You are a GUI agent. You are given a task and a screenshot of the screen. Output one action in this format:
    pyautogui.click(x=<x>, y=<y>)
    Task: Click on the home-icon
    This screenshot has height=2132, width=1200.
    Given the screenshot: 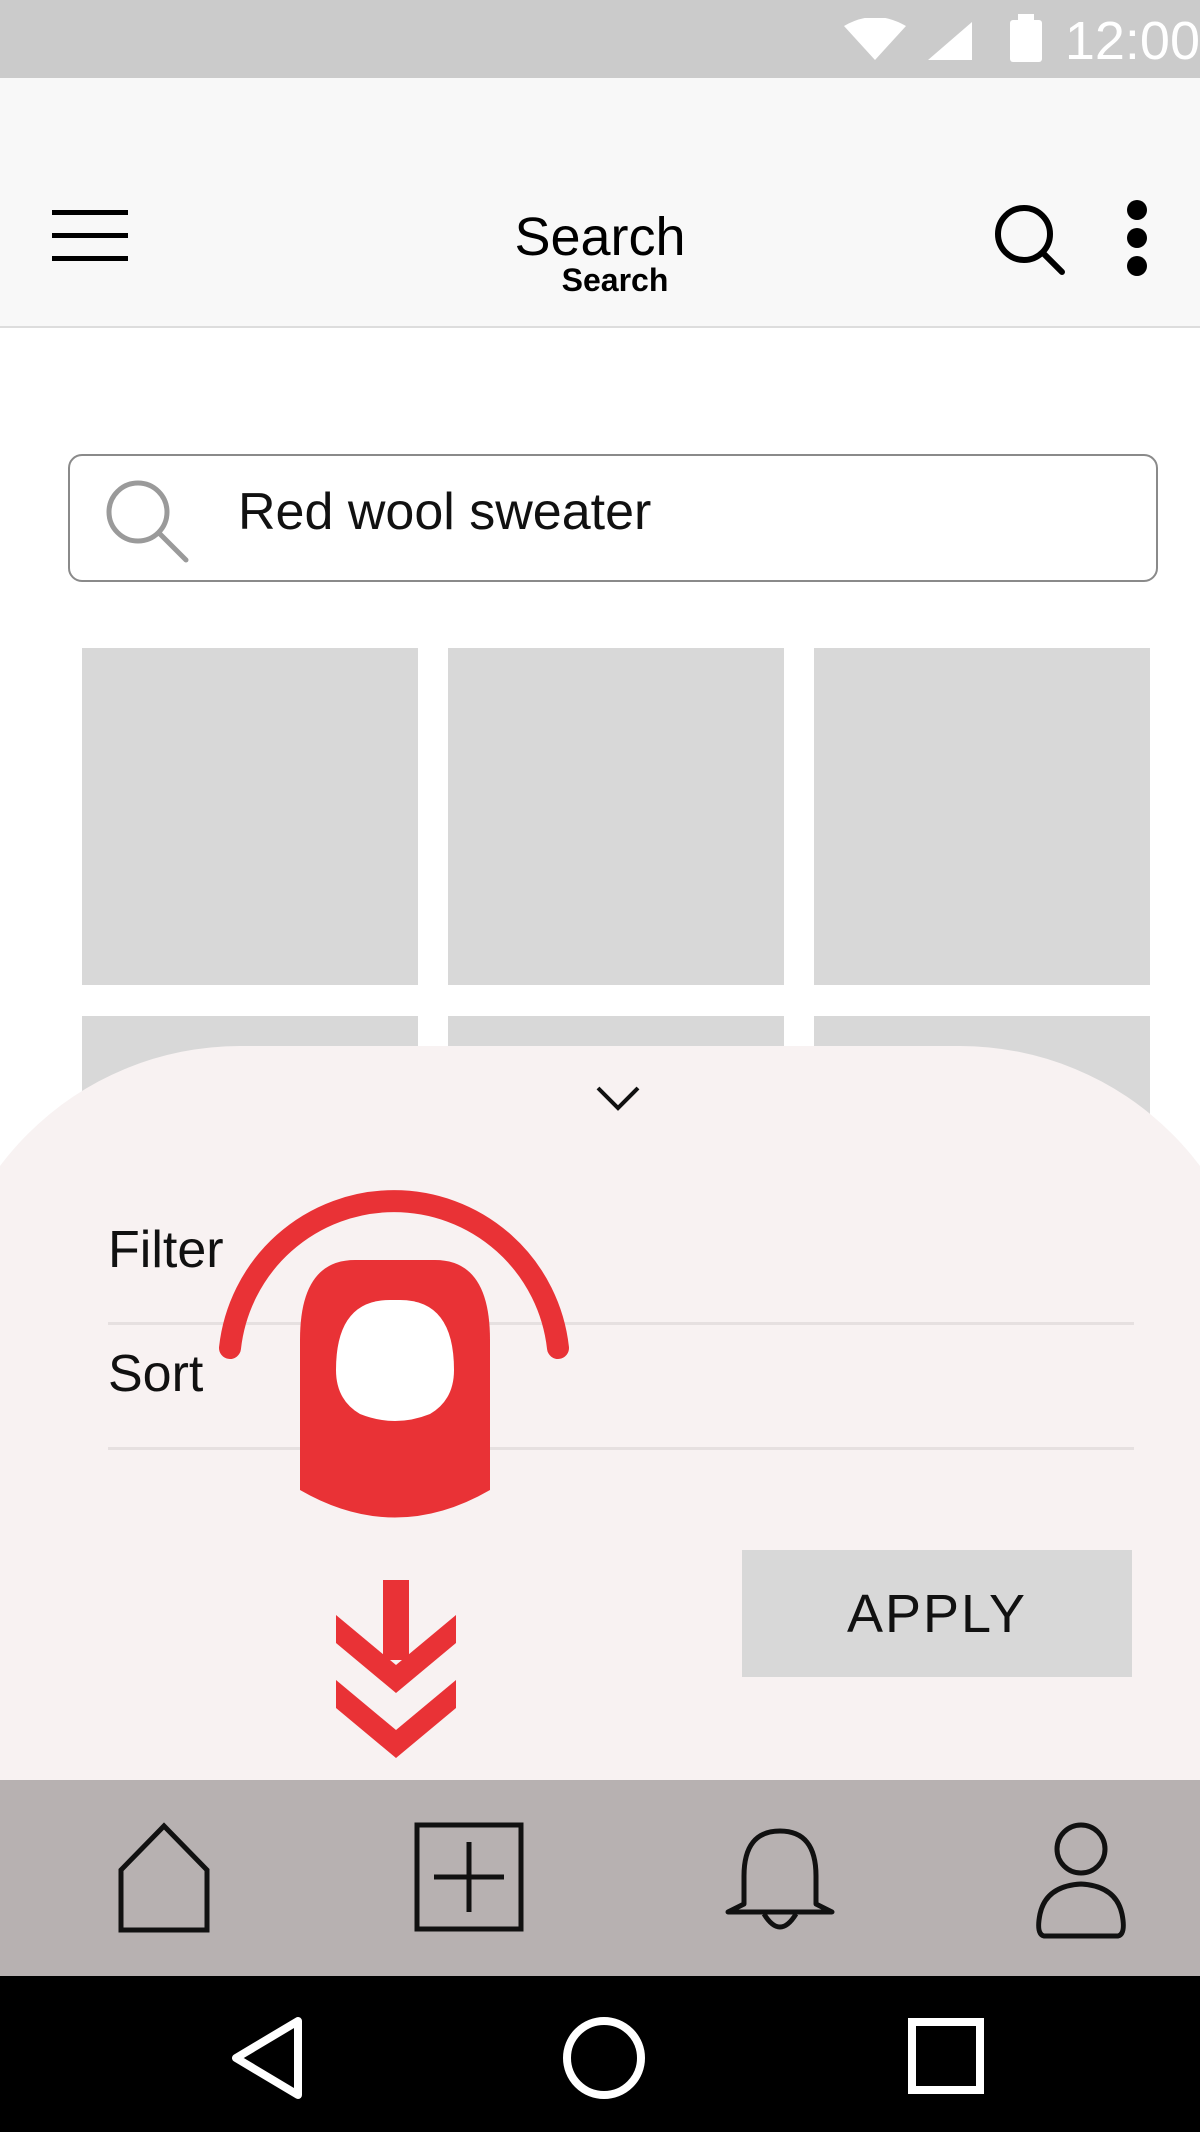 What is the action you would take?
    pyautogui.click(x=164, y=1878)
    